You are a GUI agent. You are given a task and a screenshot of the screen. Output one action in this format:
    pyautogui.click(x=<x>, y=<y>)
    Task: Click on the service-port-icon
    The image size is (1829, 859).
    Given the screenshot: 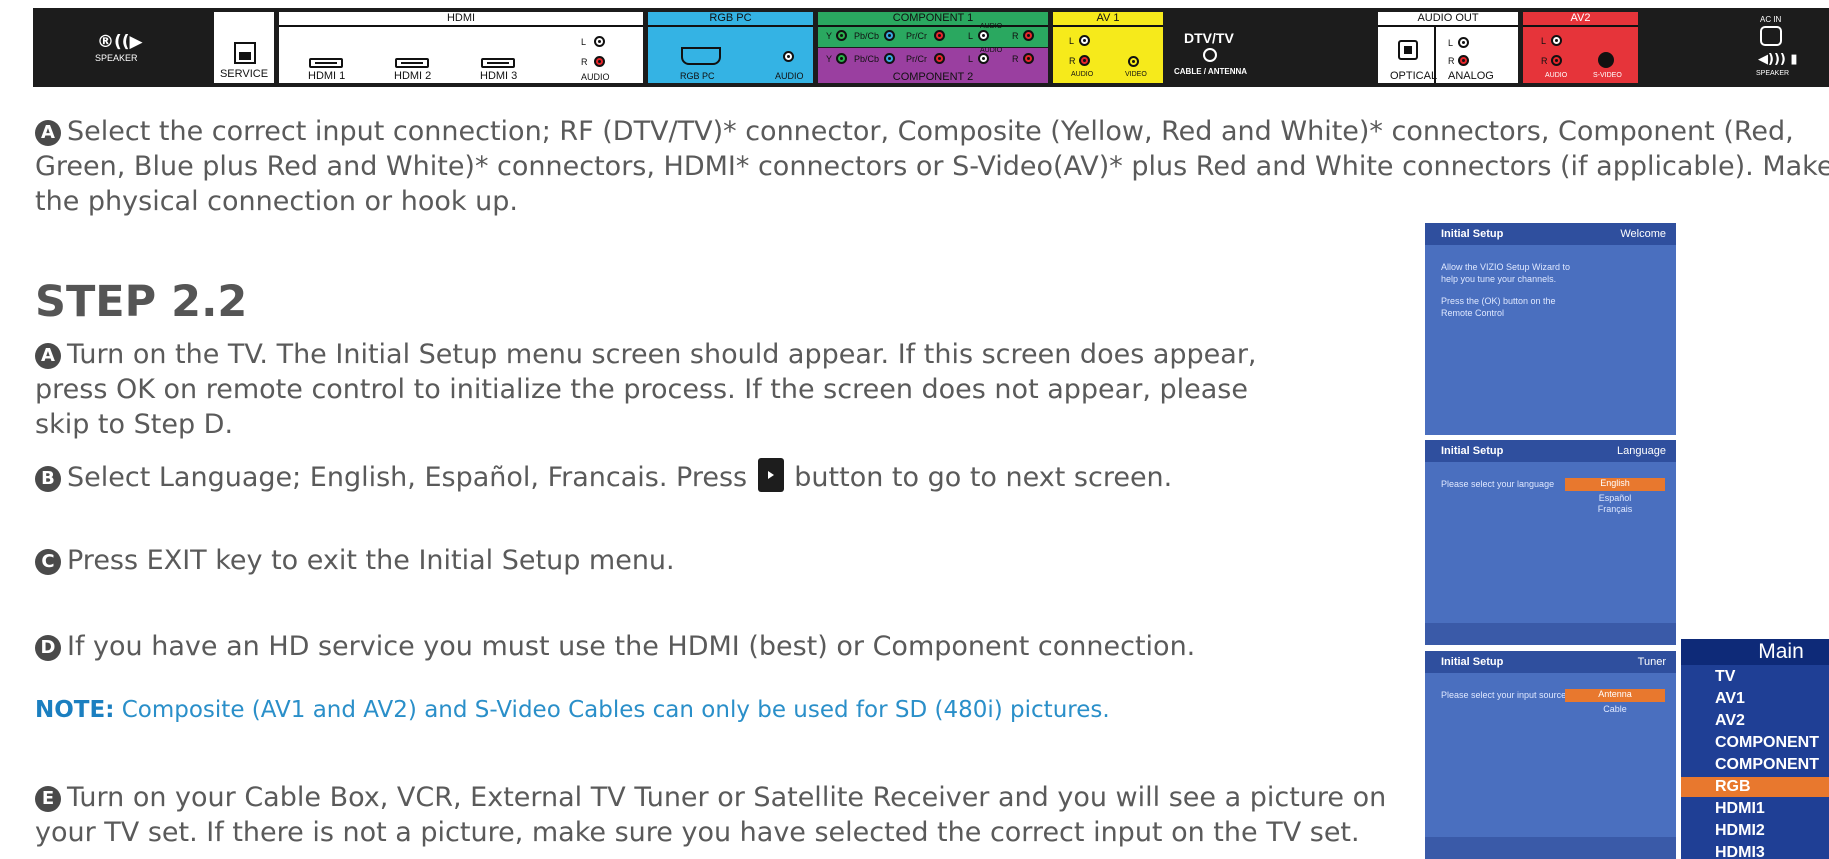 What is the action you would take?
    pyautogui.click(x=245, y=53)
    